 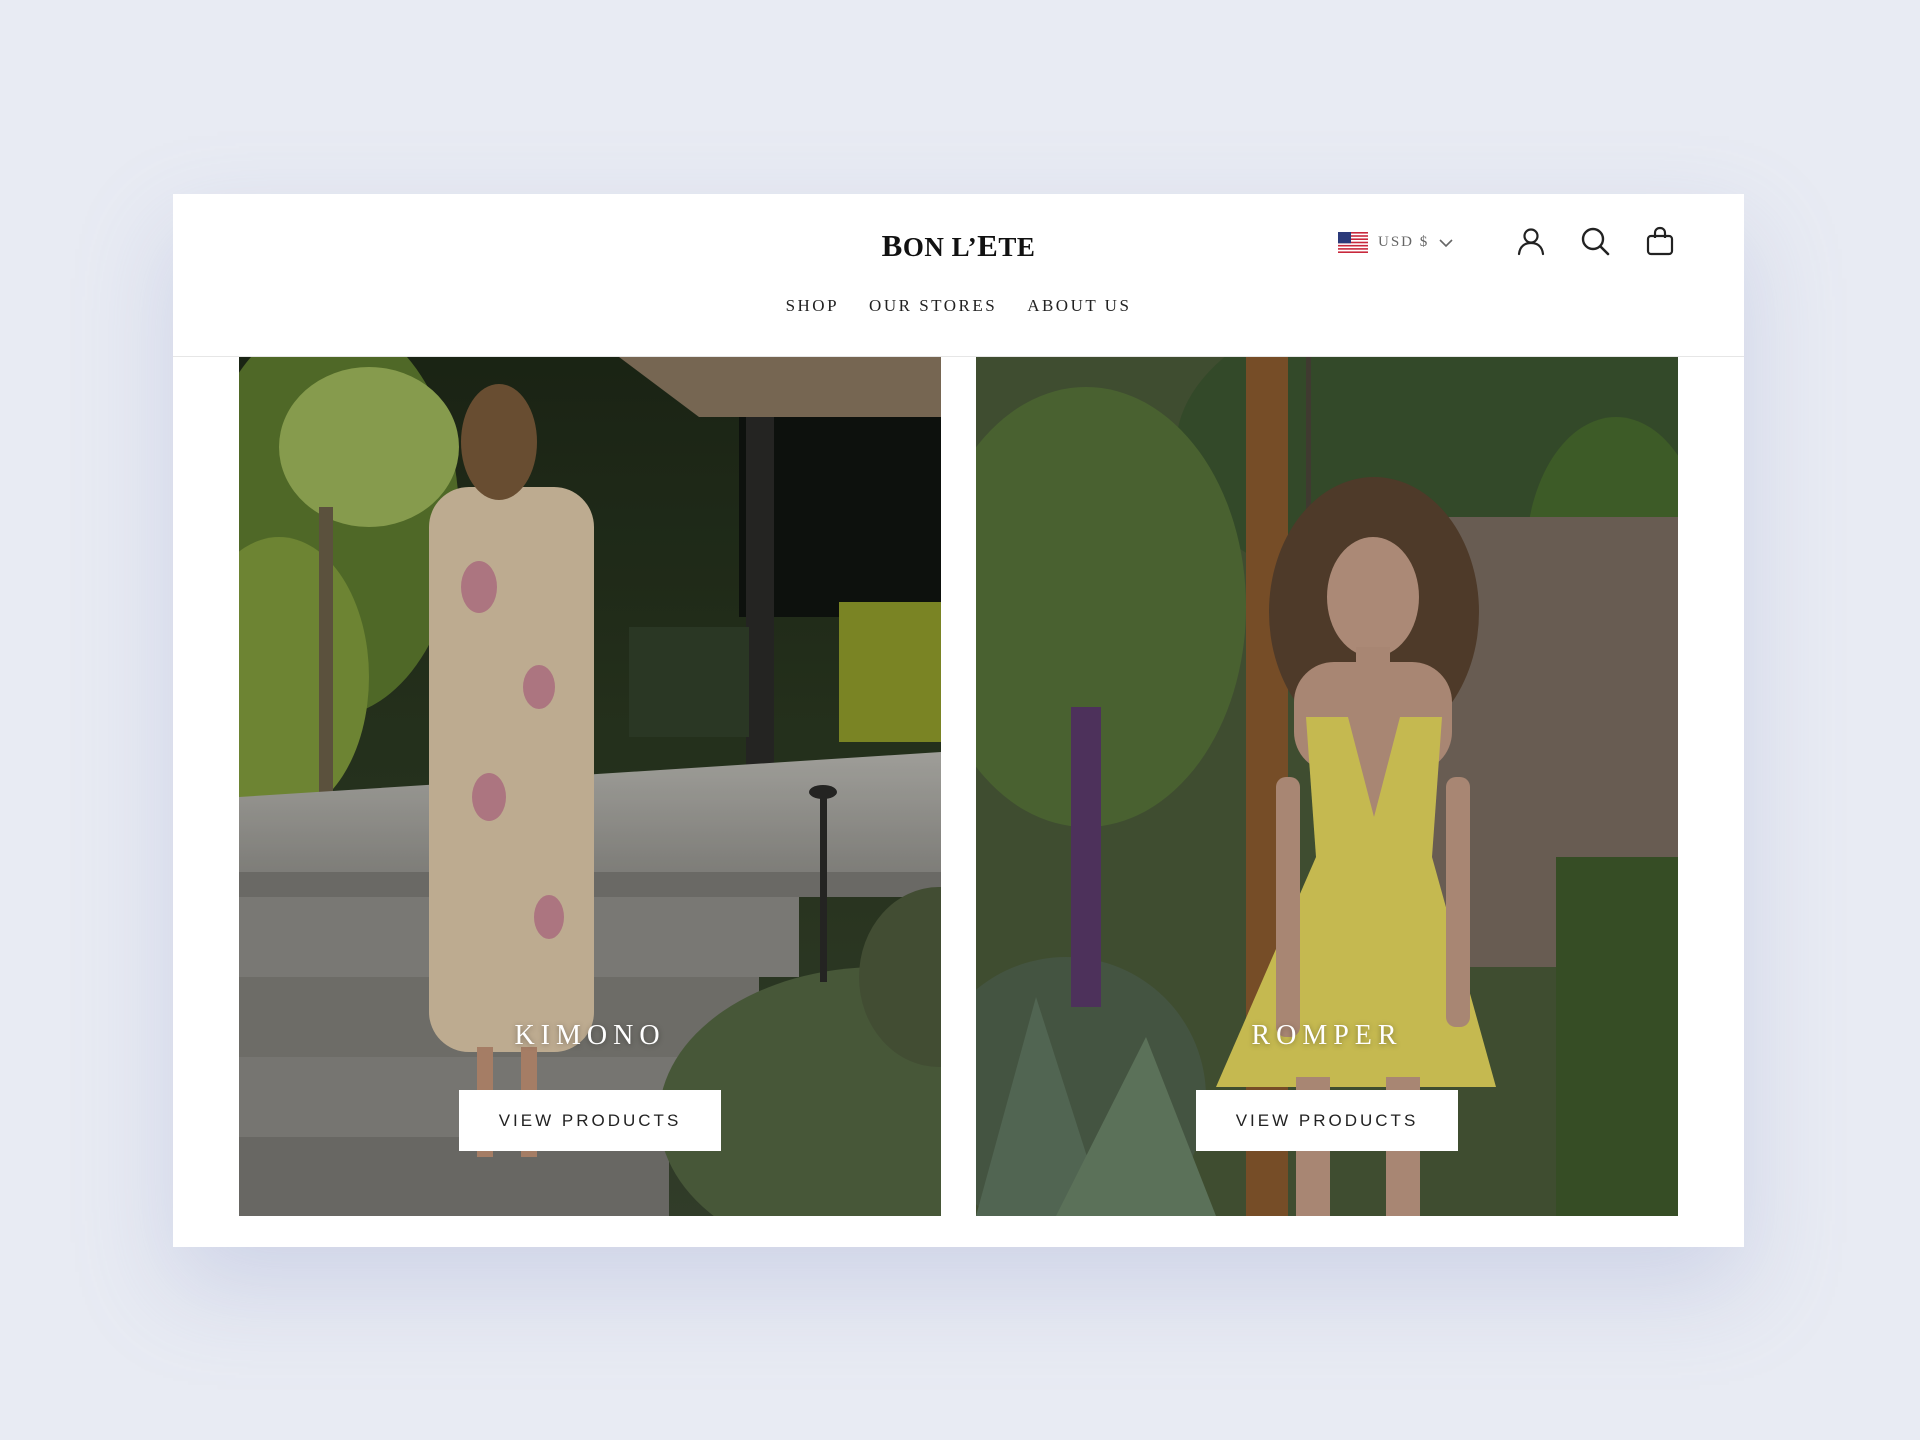 I want to click on collection-title: KIMONO, so click(x=590, y=1035).